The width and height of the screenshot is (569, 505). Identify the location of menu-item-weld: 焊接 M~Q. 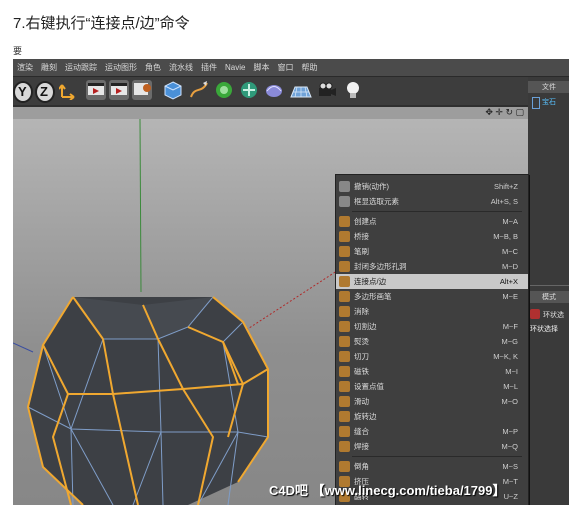
(432, 446).